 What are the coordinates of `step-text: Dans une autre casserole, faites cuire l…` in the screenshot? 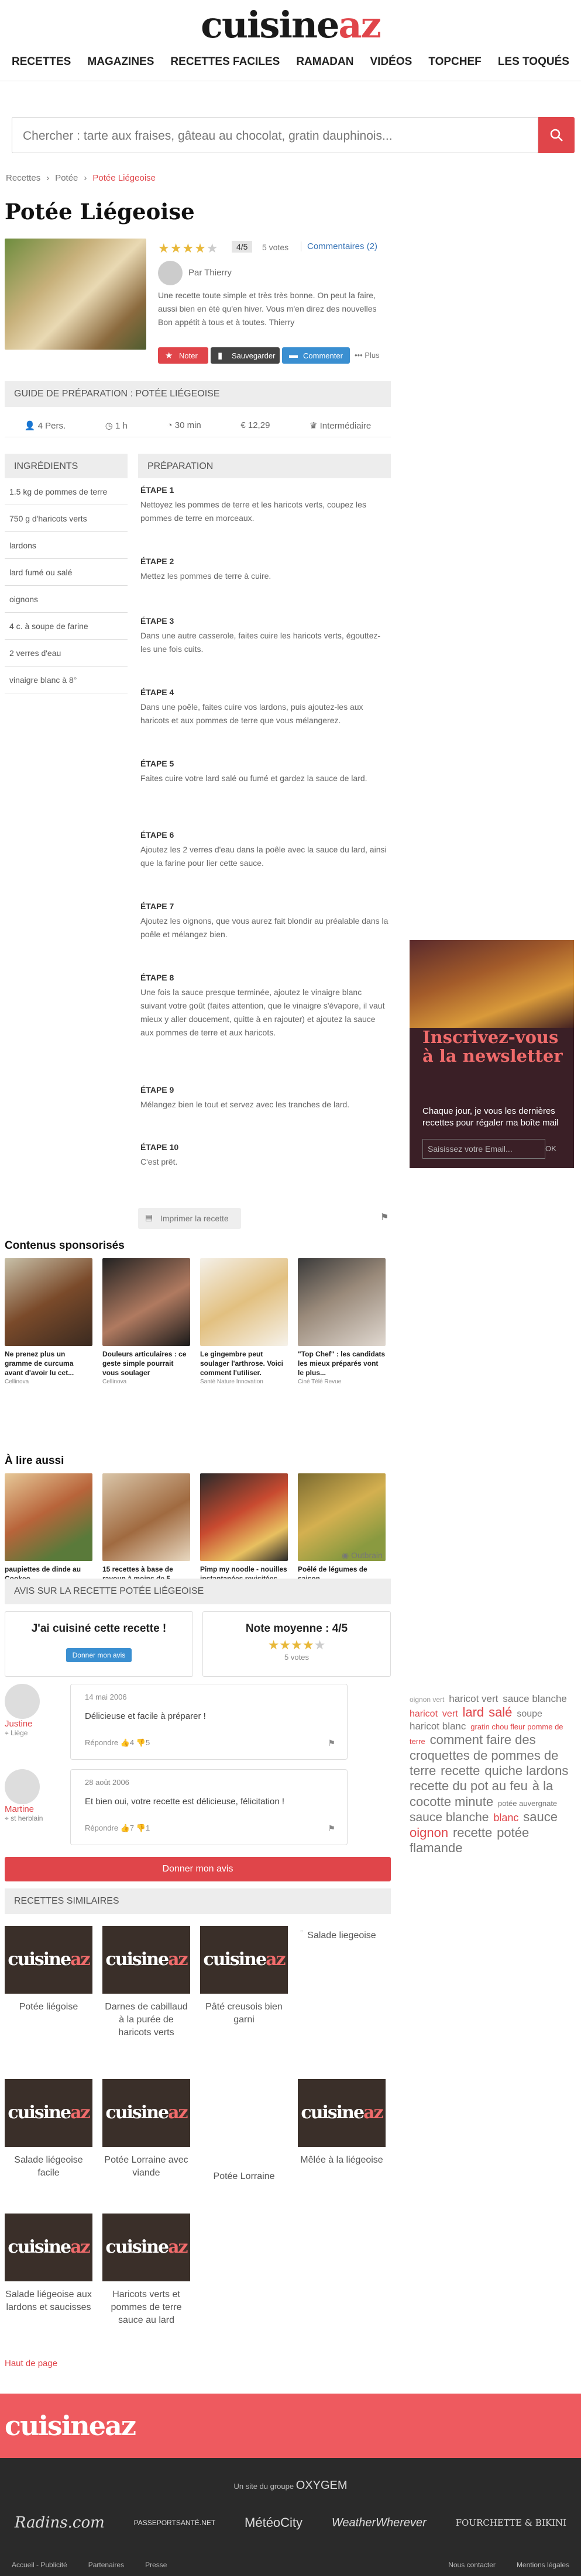 It's located at (260, 642).